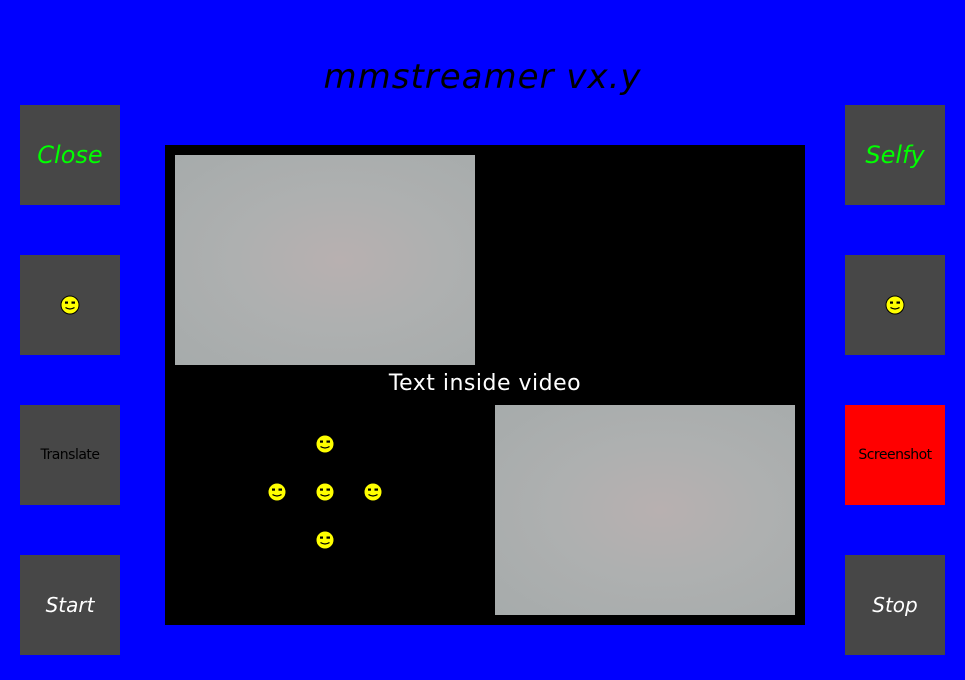  What do you see at coordinates (277, 492) in the screenshot?
I see `smiley-left-icon` at bounding box center [277, 492].